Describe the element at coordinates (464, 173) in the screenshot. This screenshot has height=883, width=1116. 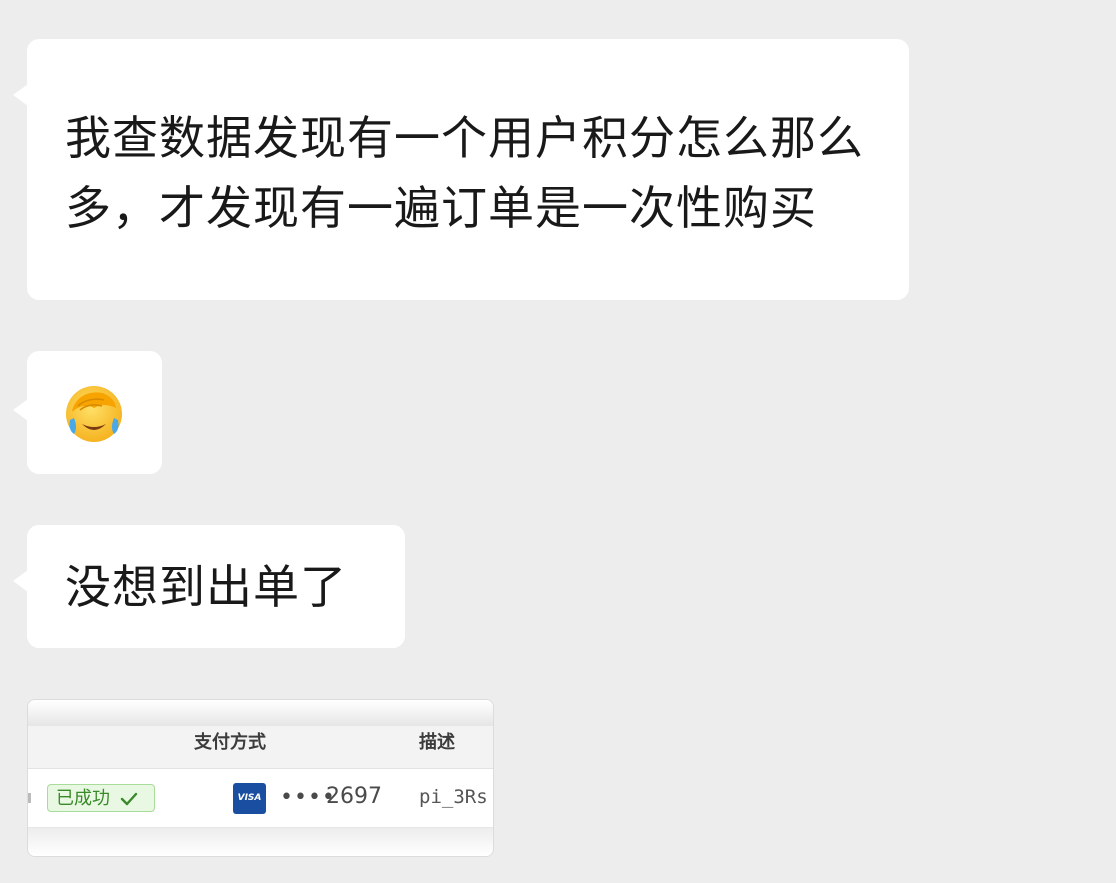
I see `message-text: 我查数据发现有一个用户积分怎么那么多，才发现有一遍订单是一次性购买` at that location.